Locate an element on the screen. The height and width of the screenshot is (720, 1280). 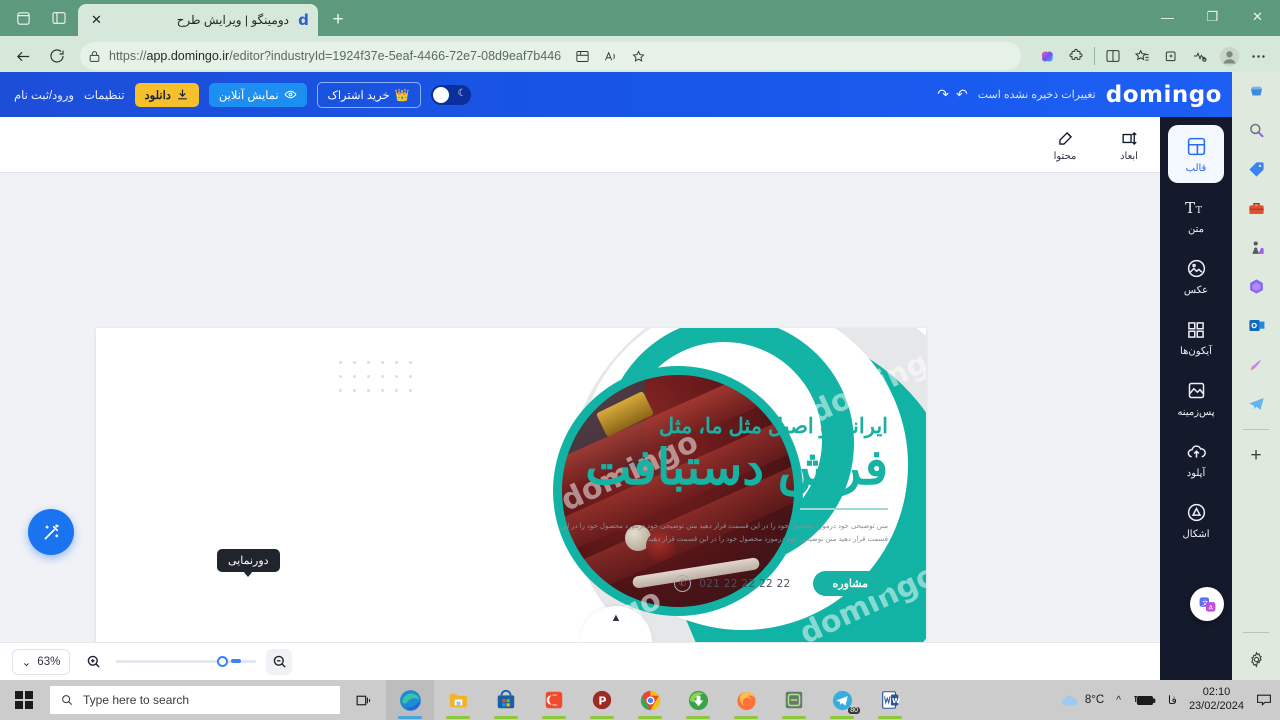
read-aloud-icon is located at coordinates (610, 56).